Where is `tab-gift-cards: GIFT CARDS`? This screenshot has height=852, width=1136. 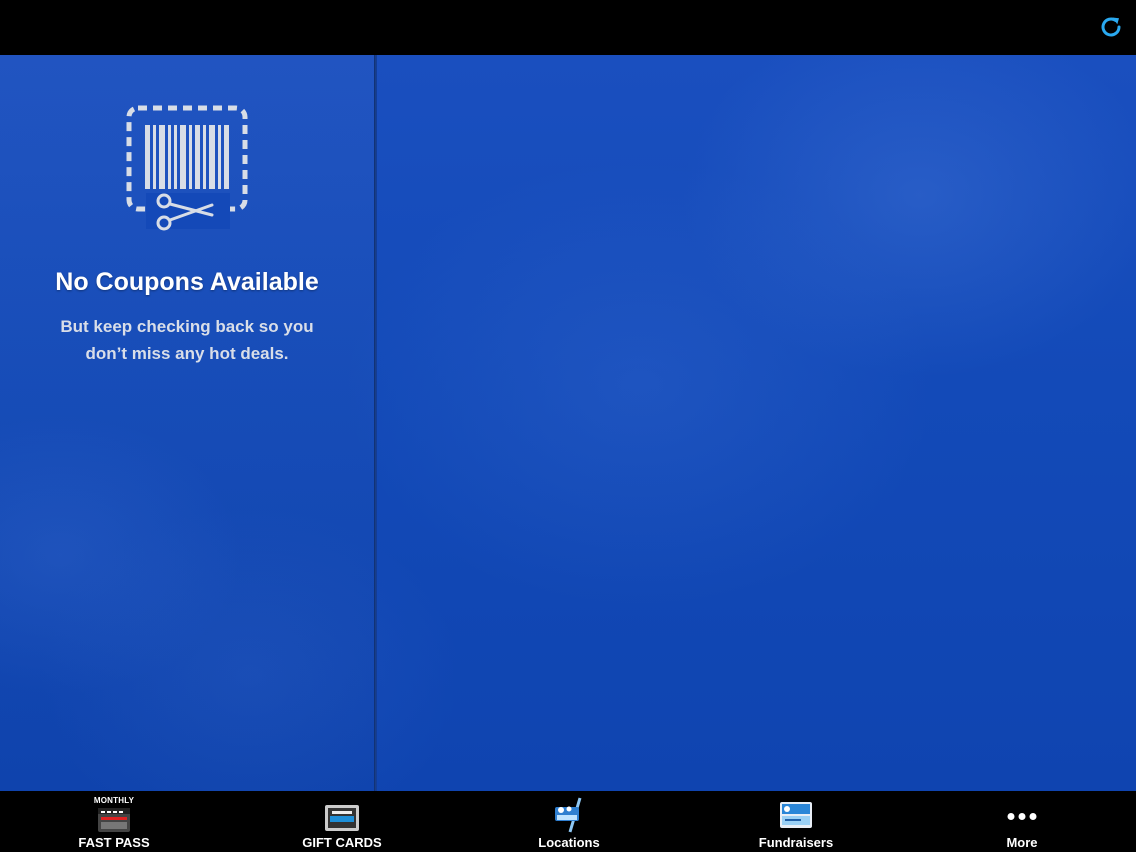
tab-gift-cards: GIFT CARDS is located at coordinates (342, 821).